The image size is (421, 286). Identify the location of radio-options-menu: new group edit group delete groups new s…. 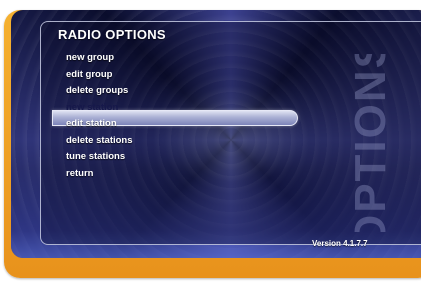
(99, 116).